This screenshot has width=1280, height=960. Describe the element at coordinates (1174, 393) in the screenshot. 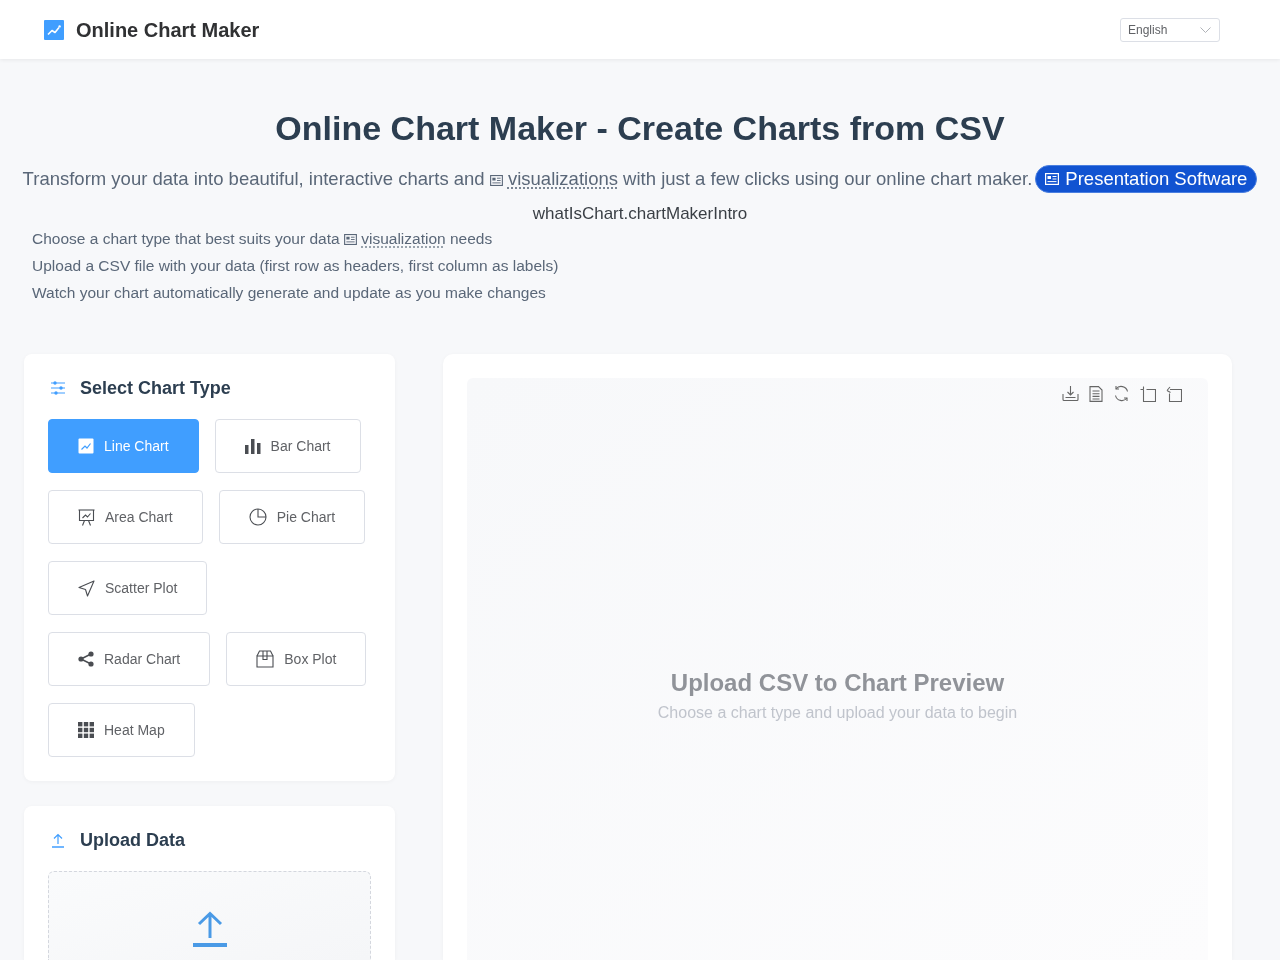

I see `undo-icon` at that location.